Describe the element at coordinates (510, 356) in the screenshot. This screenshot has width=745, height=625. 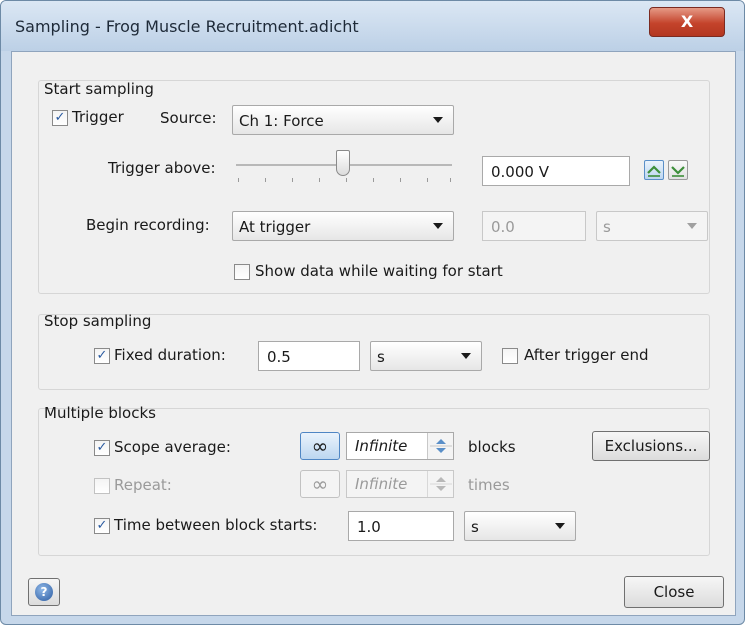
I see `after-trigger-end-checkbox: ✓` at that location.